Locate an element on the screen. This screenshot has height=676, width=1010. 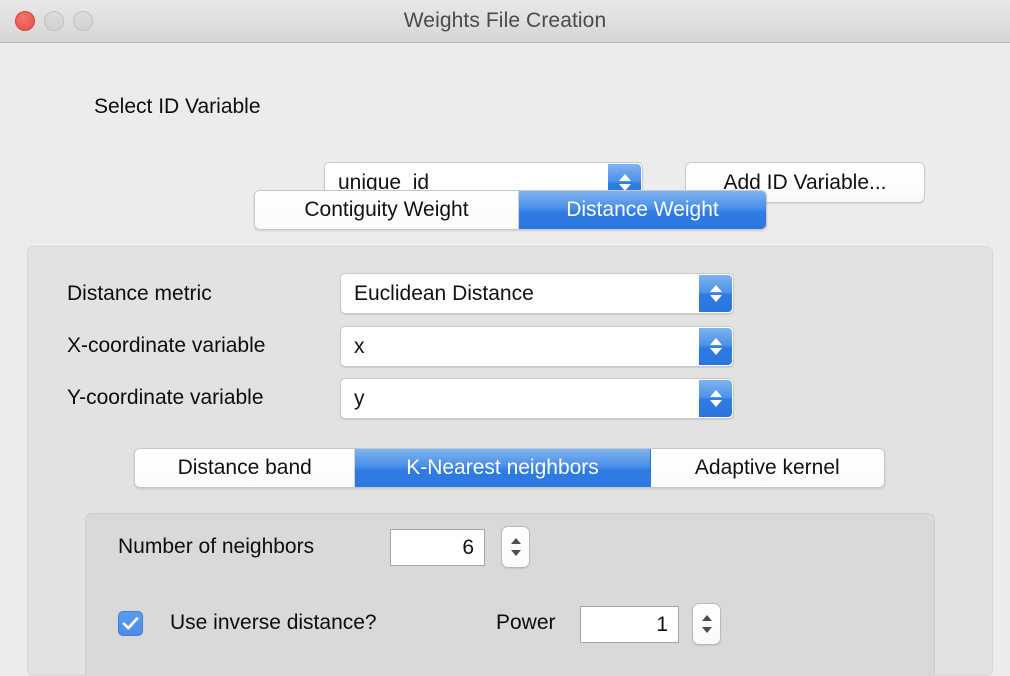
number-of-neighbors-input: 6 is located at coordinates (437, 547).